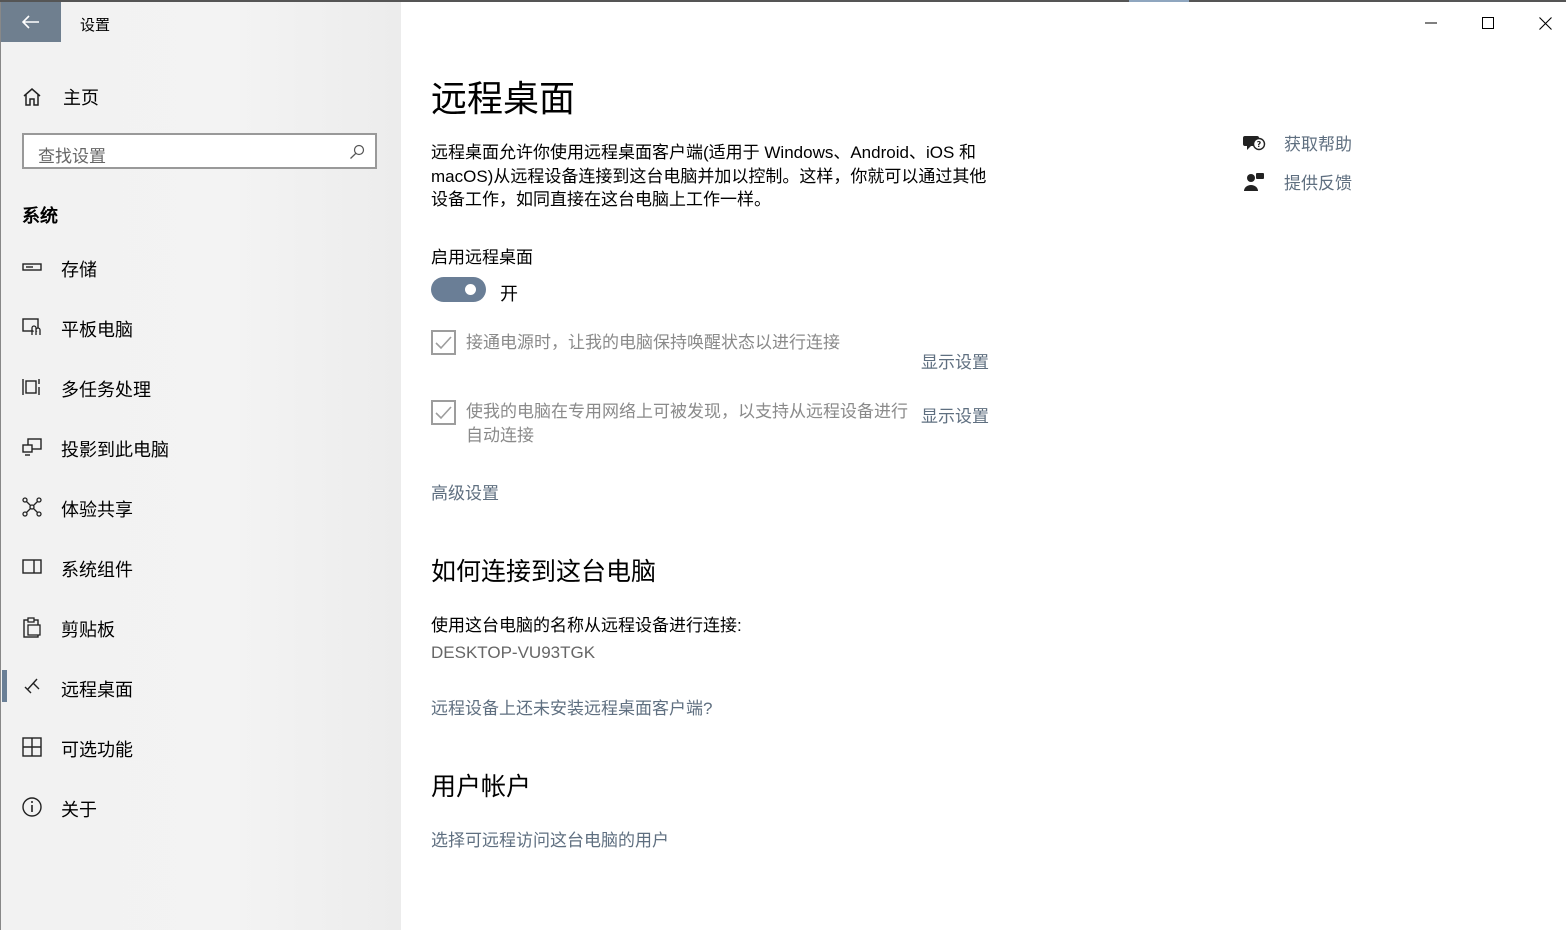  I want to click on get-help-link: ? 获取帮助, so click(1297, 142).